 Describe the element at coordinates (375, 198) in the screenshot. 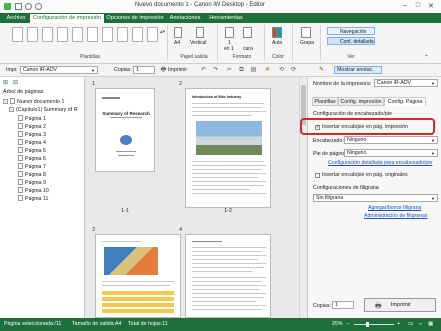

I see `watermark-select: Sin filigrana ▼` at that location.